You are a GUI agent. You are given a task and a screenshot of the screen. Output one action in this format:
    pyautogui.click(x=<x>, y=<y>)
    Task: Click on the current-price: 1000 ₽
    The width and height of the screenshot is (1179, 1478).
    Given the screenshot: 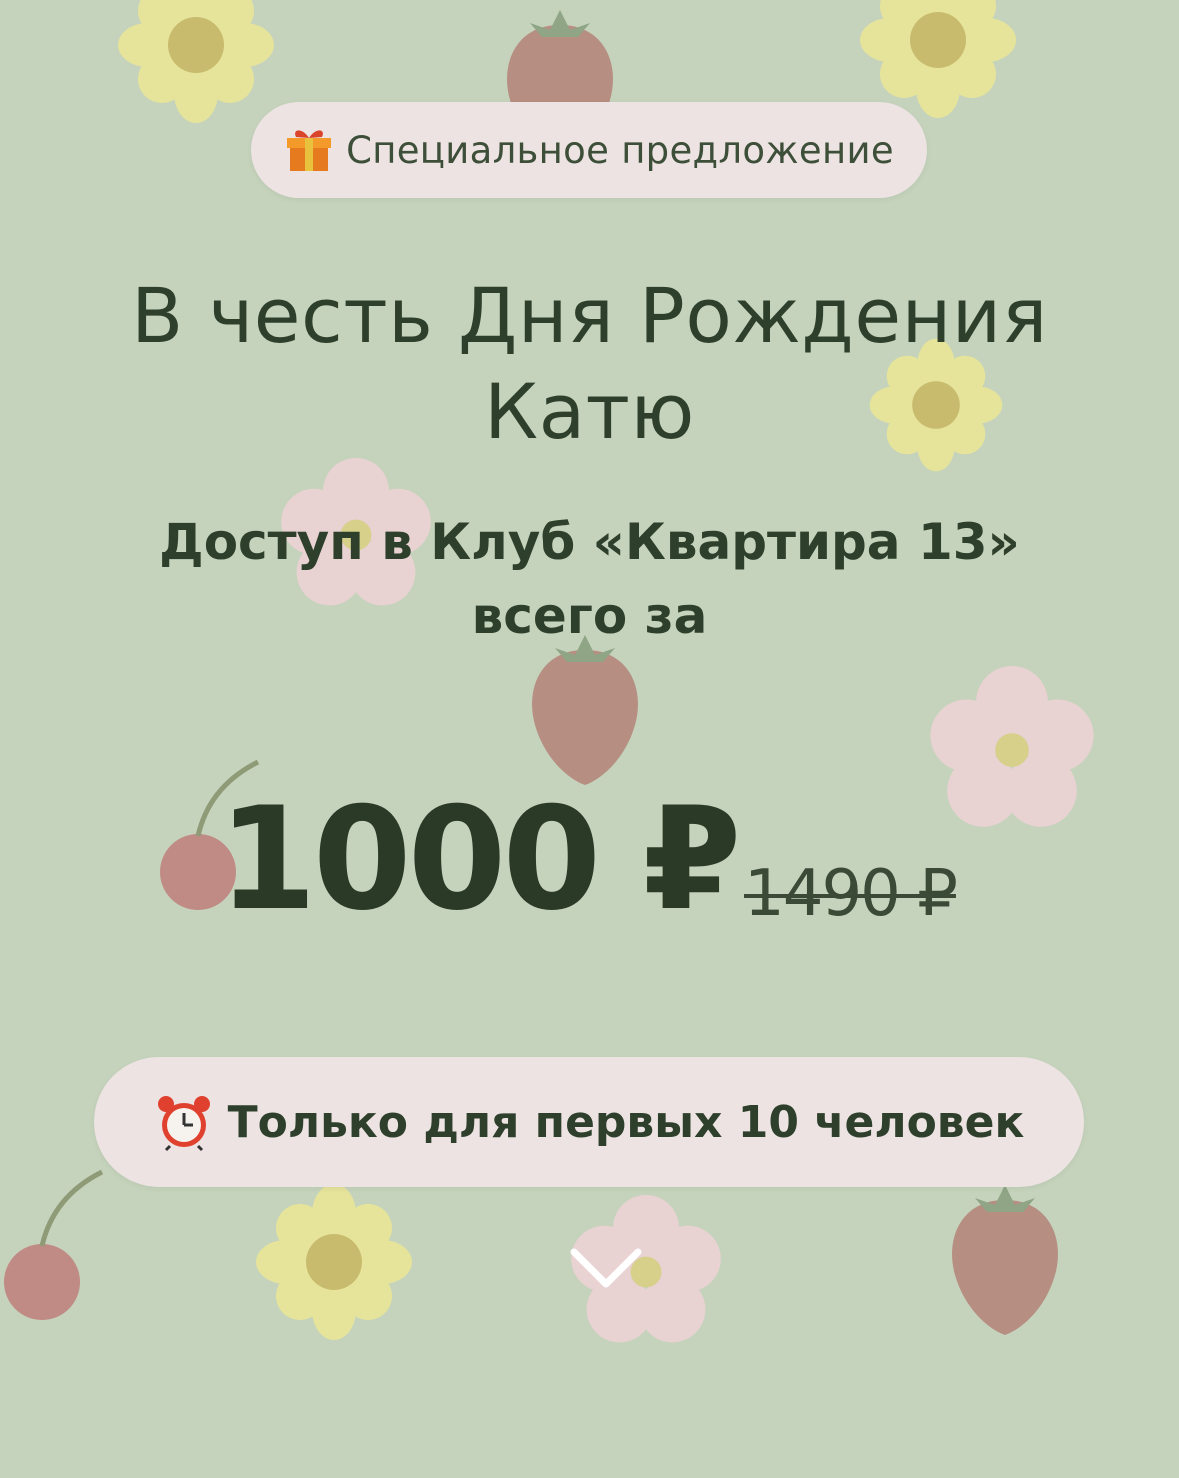 What is the action you would take?
    pyautogui.click(x=479, y=859)
    